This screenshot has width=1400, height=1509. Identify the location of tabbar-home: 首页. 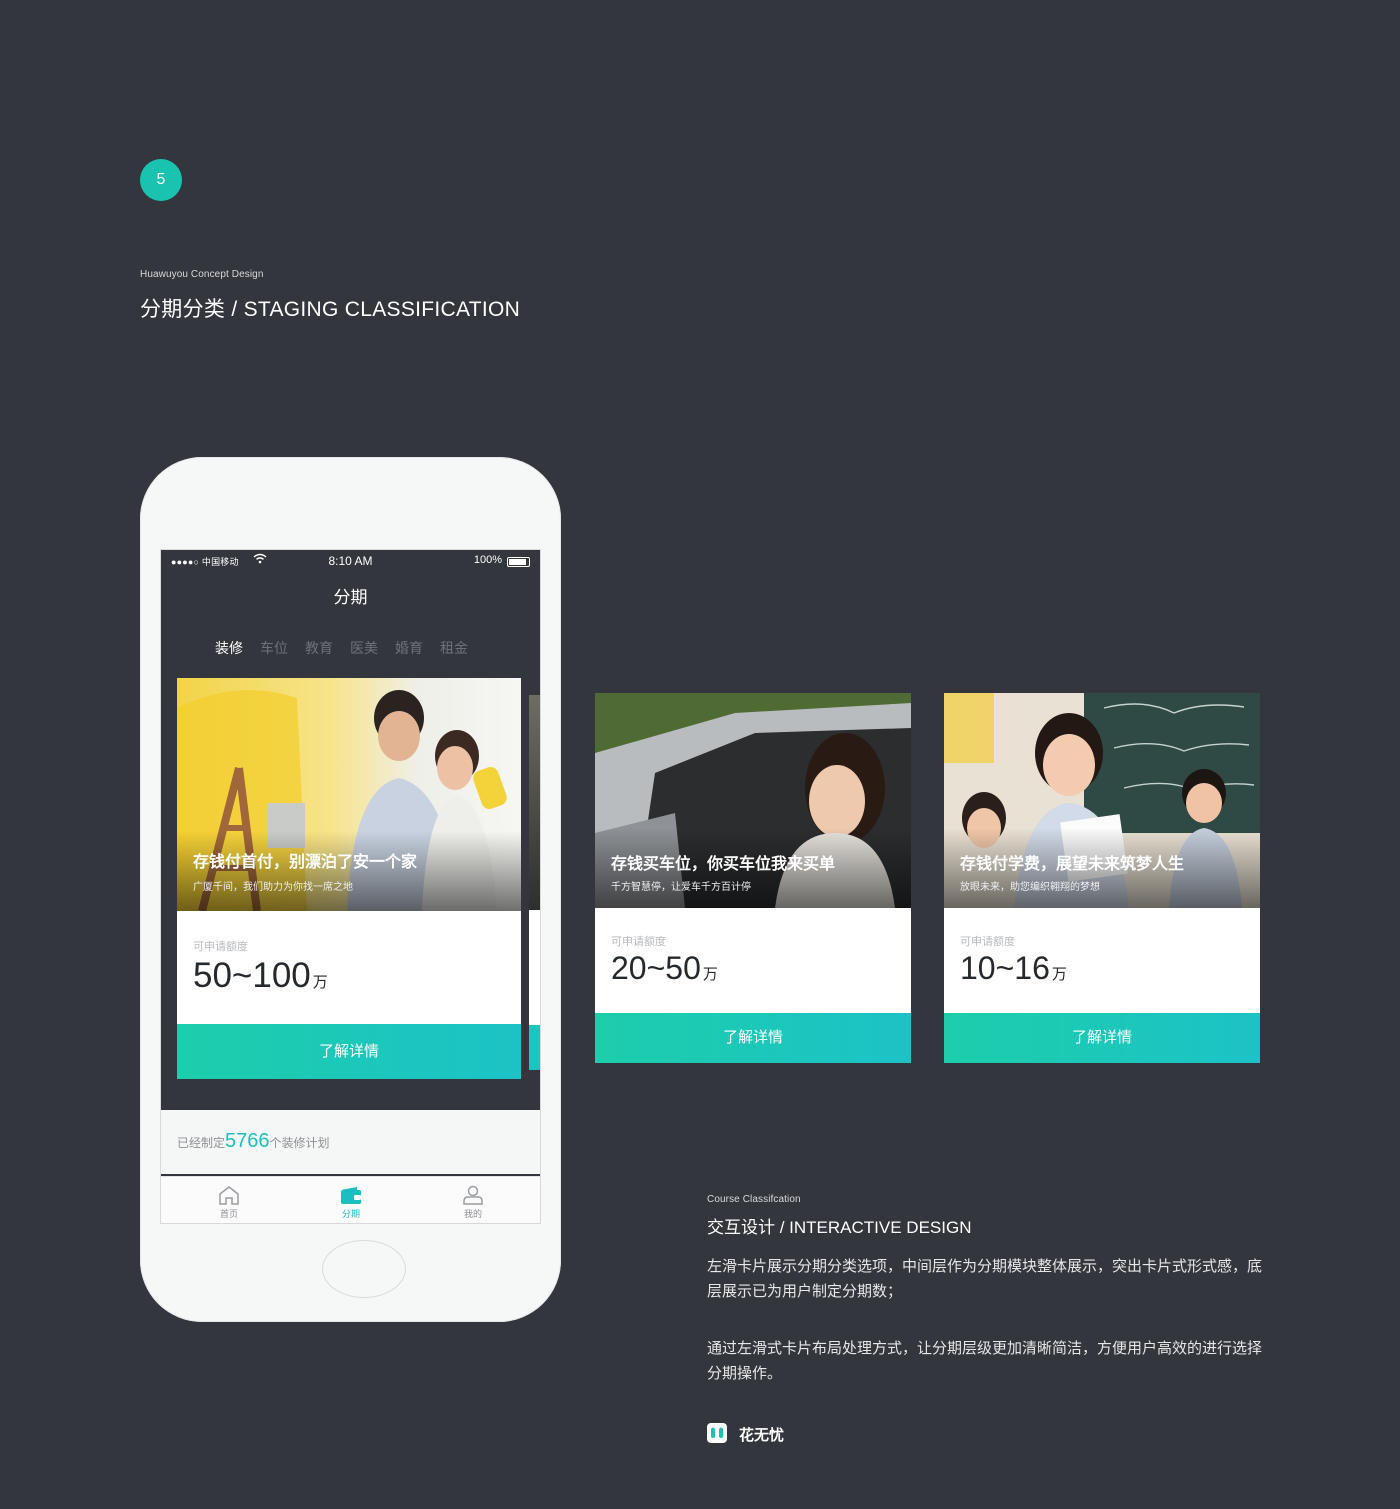
(229, 1198).